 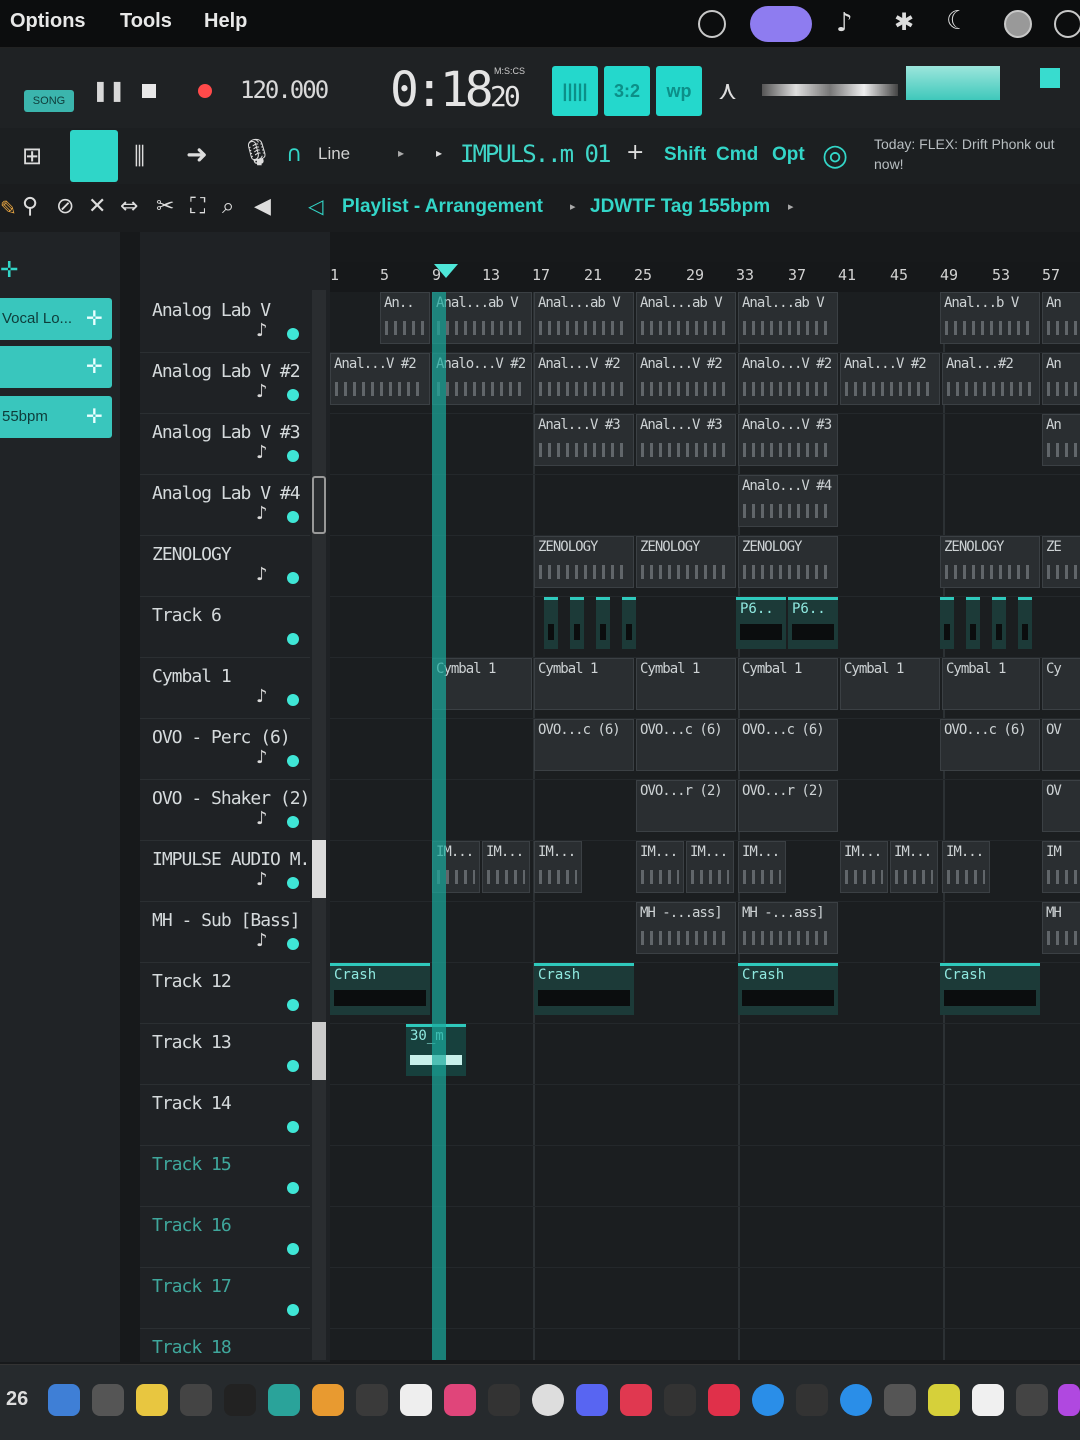 I want to click on pattern-select: IMPULS..m 01, so click(x=535, y=154).